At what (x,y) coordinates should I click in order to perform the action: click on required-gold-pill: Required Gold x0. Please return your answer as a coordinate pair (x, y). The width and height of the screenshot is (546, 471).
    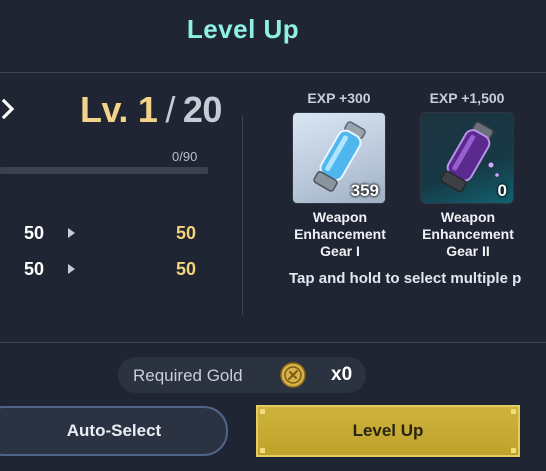
    Looking at the image, I should click on (242, 375).